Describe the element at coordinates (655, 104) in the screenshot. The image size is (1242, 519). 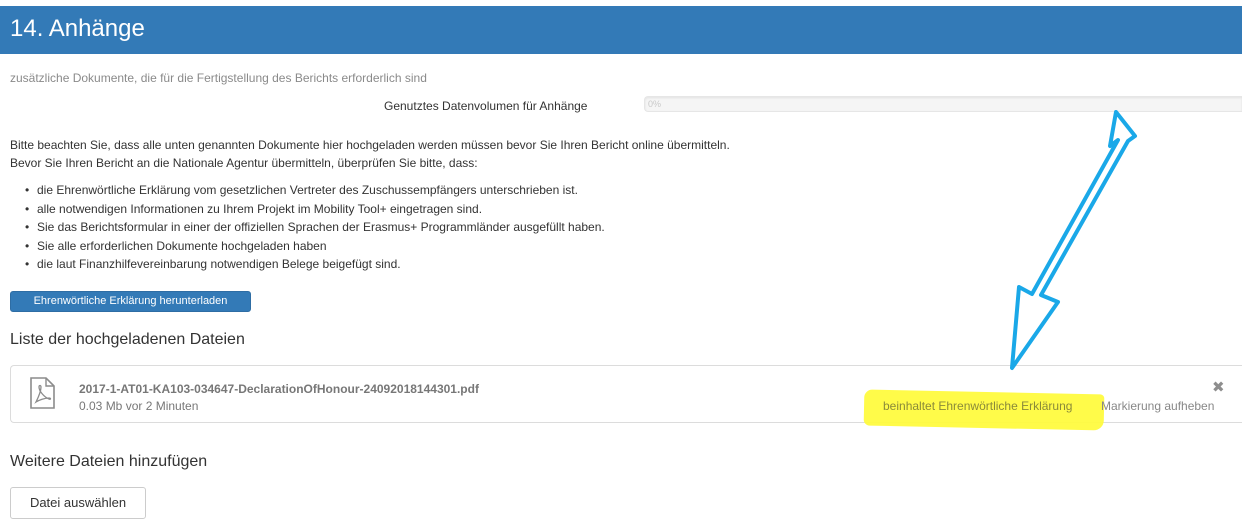
I see `data-volume-percent: 0%` at that location.